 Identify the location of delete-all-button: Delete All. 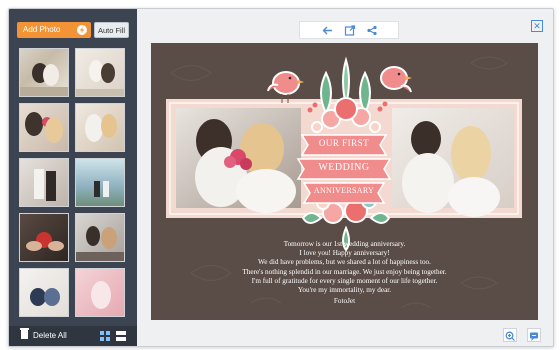
(43, 335).